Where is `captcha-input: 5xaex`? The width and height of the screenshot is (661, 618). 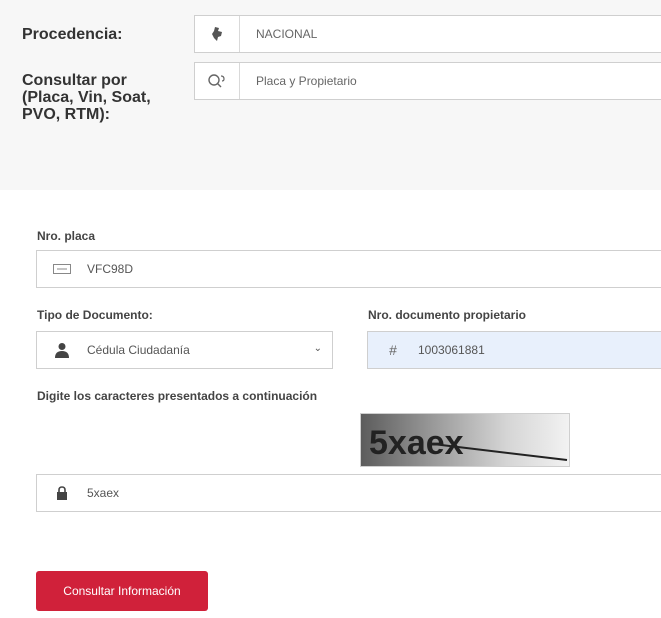
captcha-input: 5xaex is located at coordinates (348, 493).